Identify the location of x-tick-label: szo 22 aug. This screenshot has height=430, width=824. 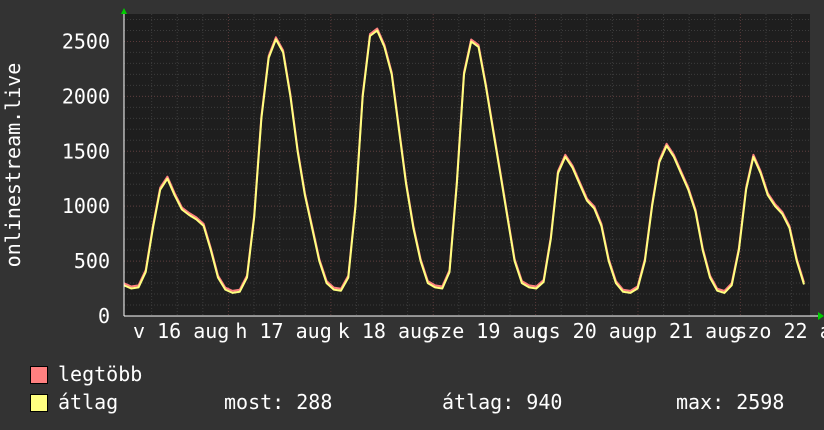
(779, 331).